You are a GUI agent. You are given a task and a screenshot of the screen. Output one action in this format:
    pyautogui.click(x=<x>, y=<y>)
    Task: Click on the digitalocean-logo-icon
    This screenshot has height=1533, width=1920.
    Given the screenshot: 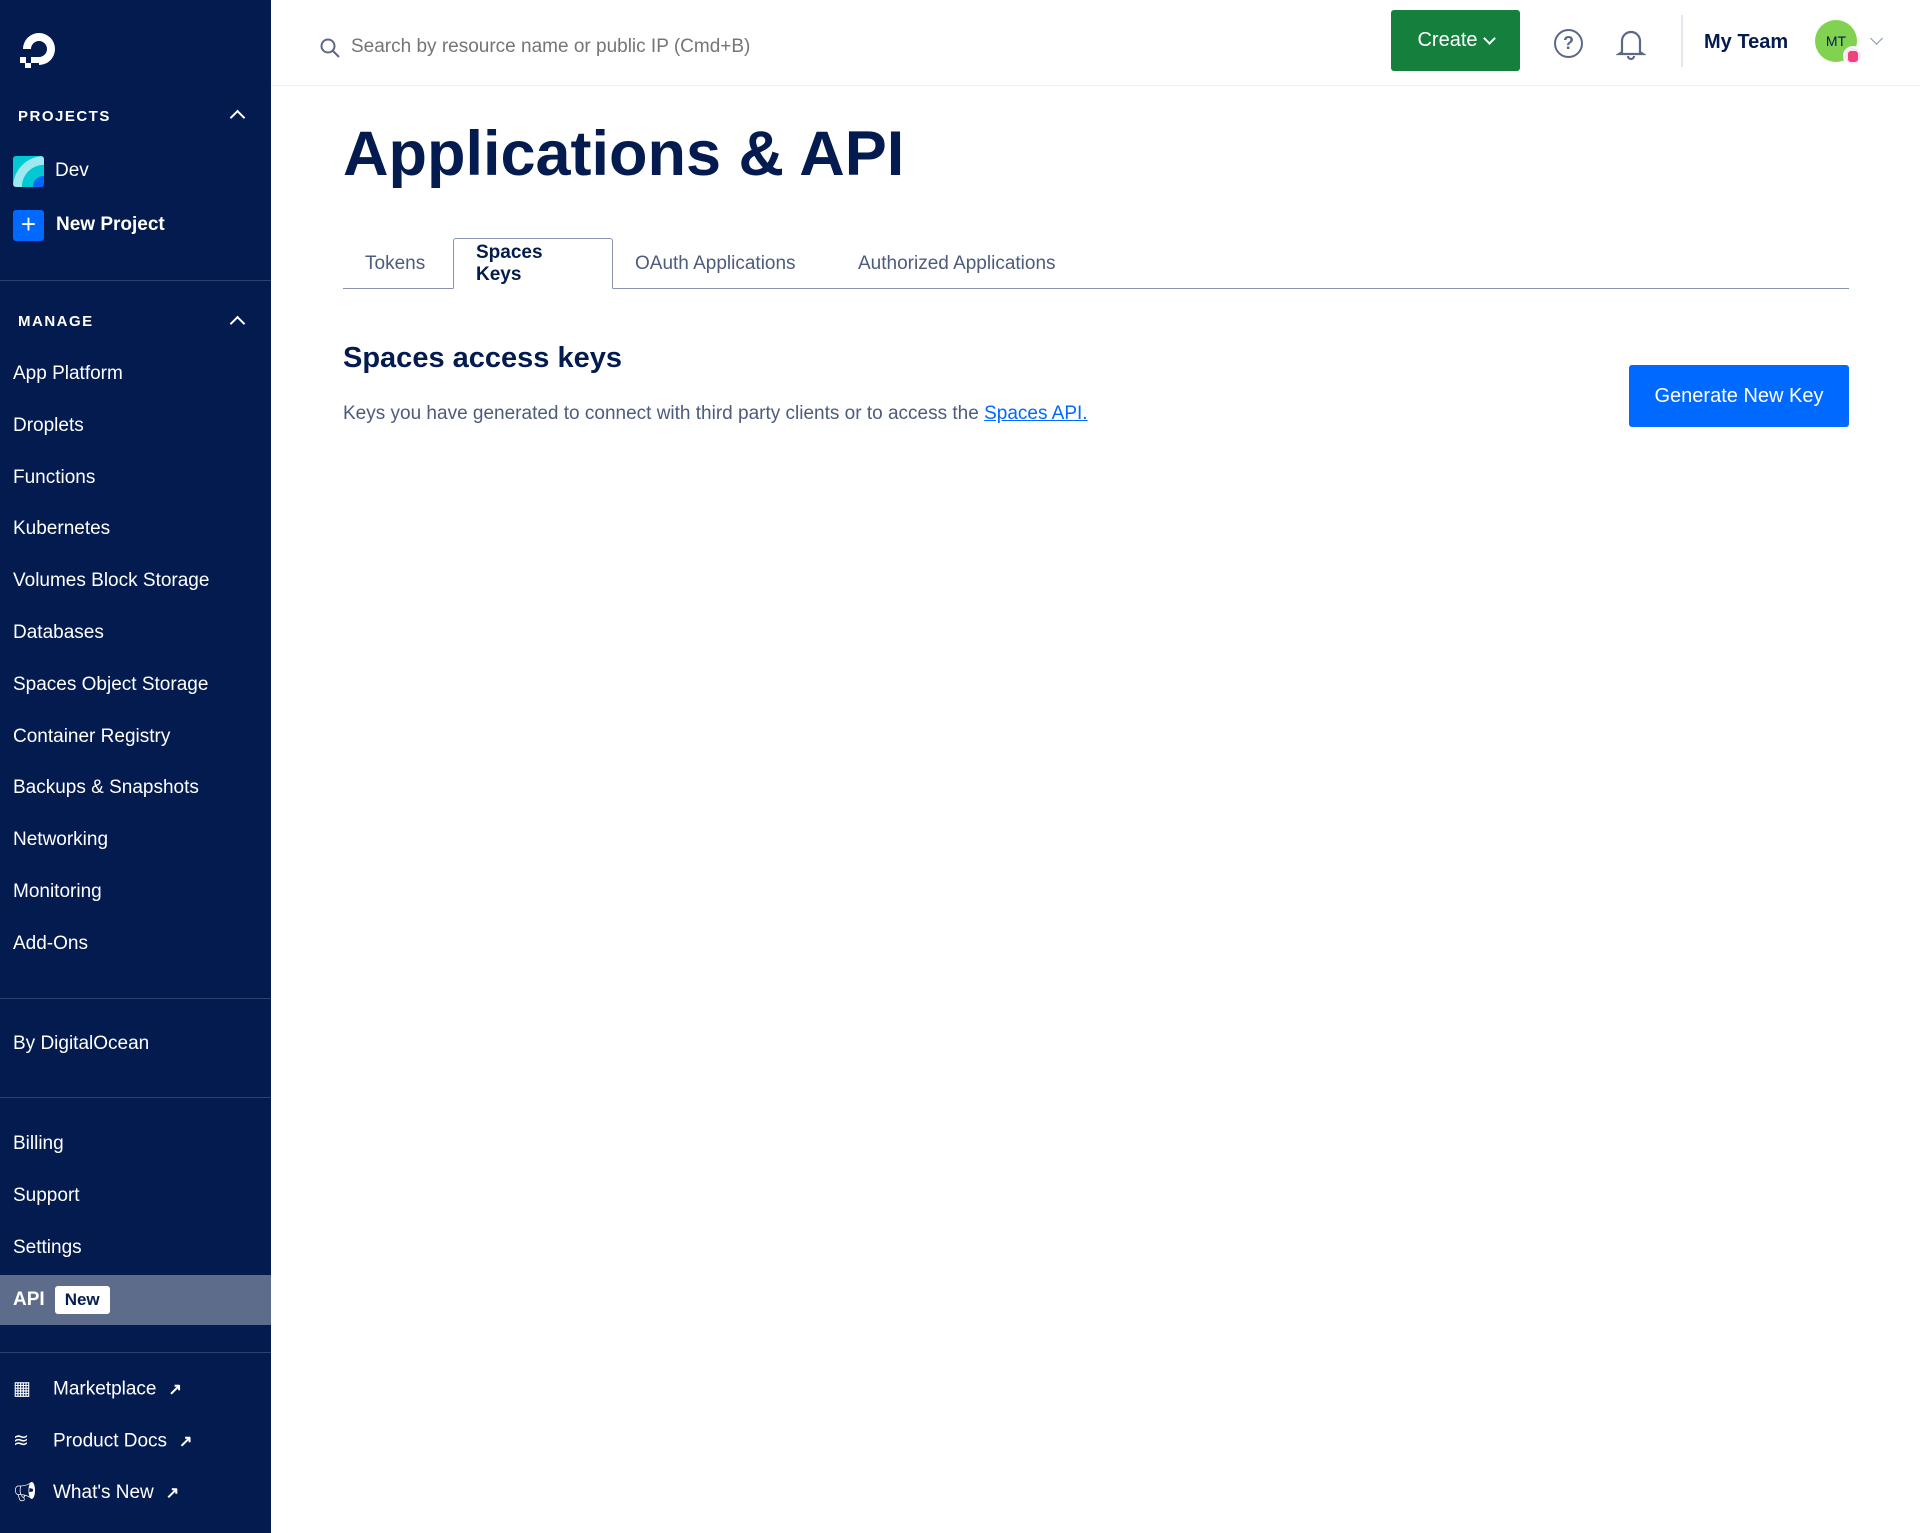 What is the action you would take?
    pyautogui.click(x=39, y=49)
    